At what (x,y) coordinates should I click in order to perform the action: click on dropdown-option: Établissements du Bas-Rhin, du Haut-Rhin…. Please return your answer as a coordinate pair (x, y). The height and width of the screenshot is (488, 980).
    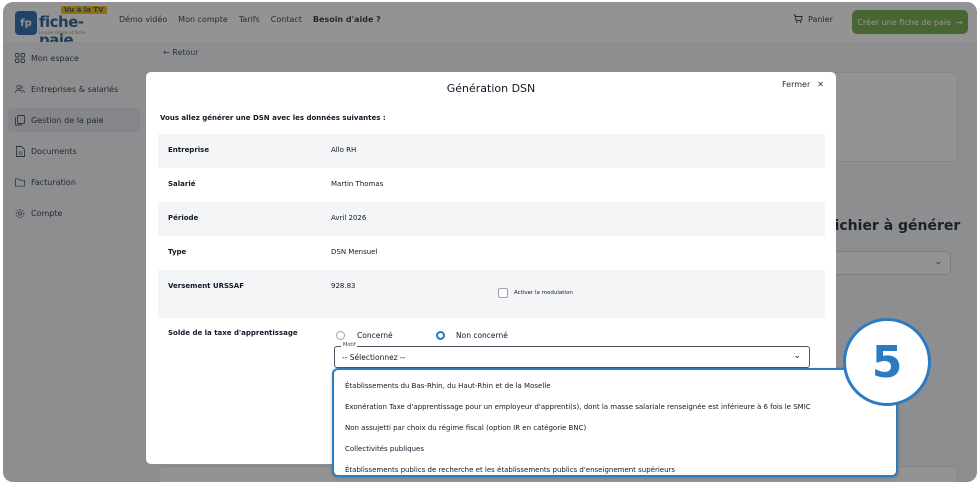
    Looking at the image, I should click on (448, 386).